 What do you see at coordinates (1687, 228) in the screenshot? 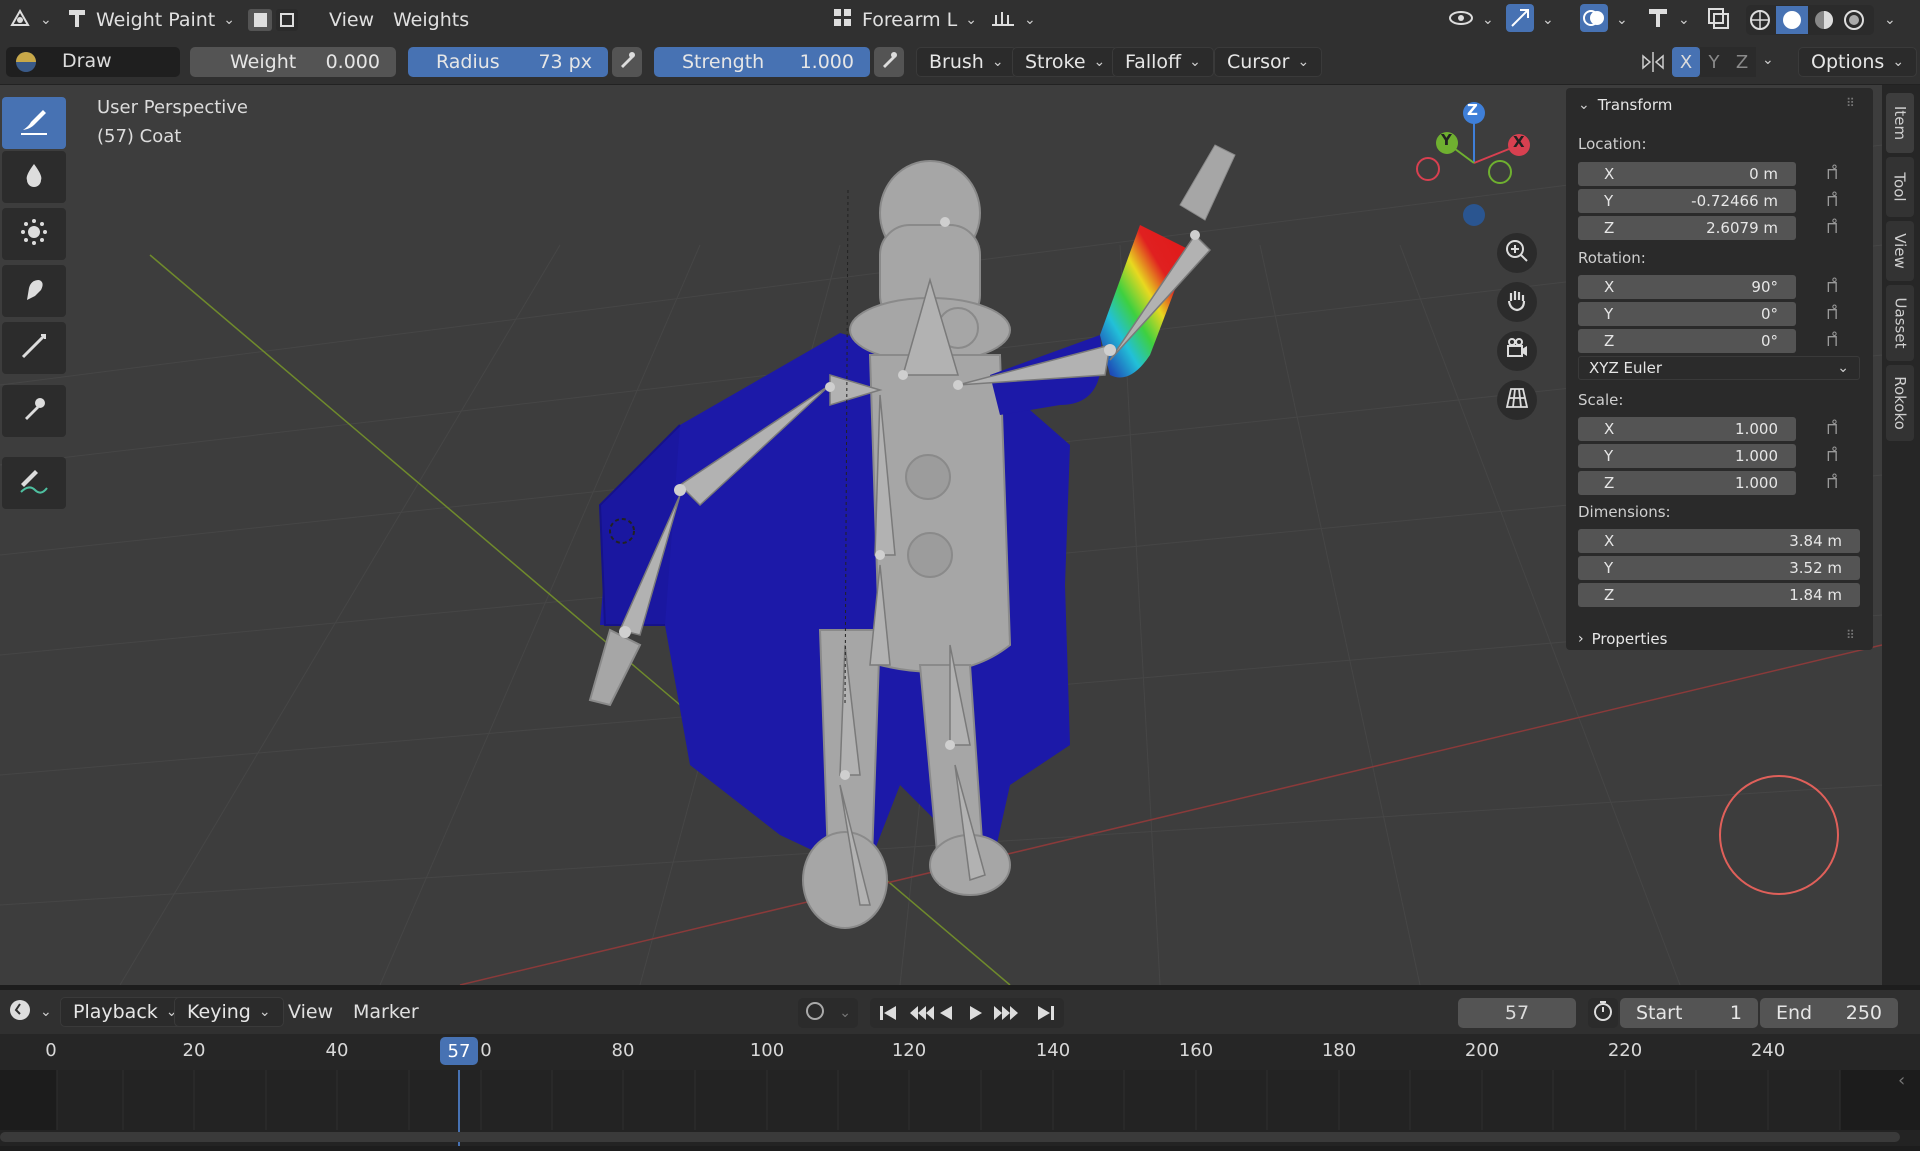
I see `location-z-field: Z 2.6079 m` at bounding box center [1687, 228].